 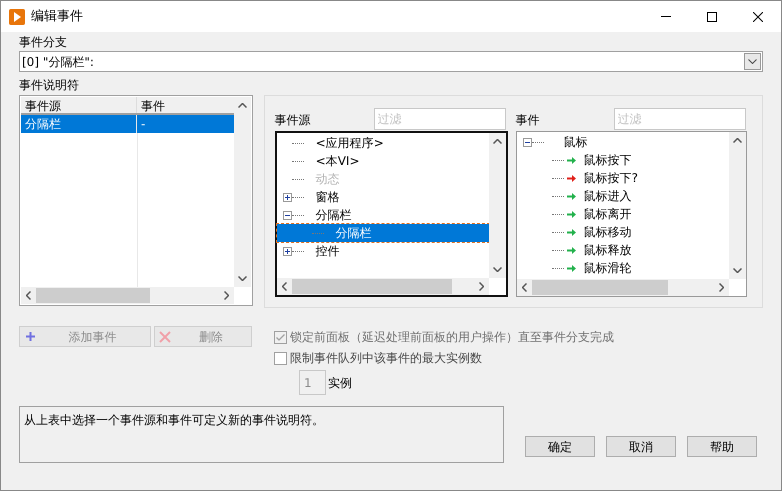 I want to click on tree-item: 鼠标按下, so click(x=622, y=160).